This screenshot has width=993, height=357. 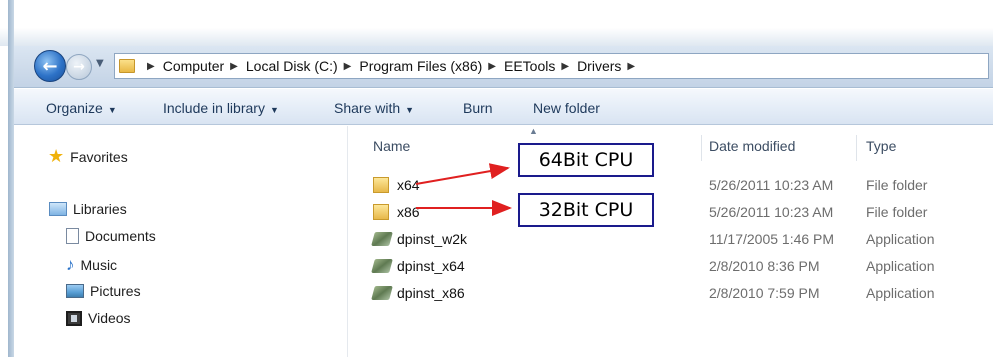 I want to click on nav-documents: Documents, so click(x=111, y=236).